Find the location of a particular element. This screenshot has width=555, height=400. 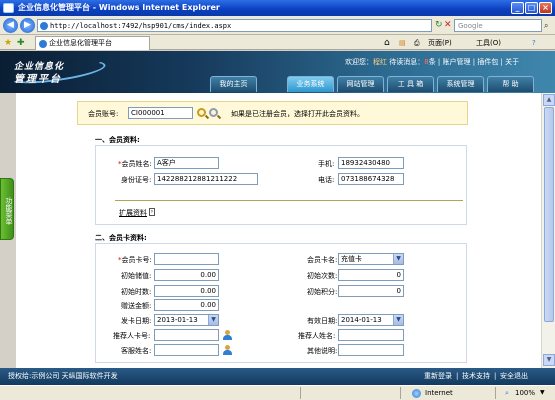

favorites-star-icon: ★ is located at coordinates (8, 43).